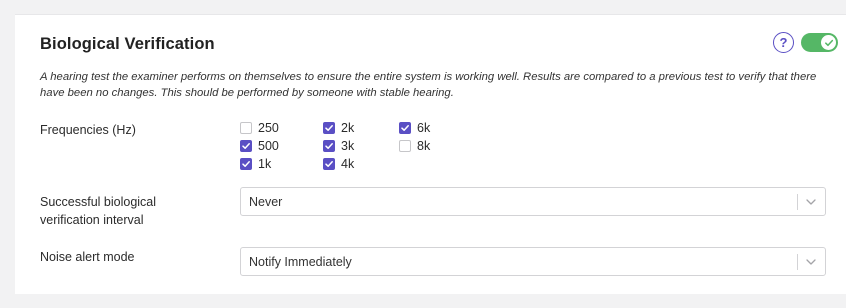 Image resolution: width=846 pixels, height=308 pixels. Describe the element at coordinates (87, 257) in the screenshot. I see `noise-alert-label: Noise alert mode` at that location.